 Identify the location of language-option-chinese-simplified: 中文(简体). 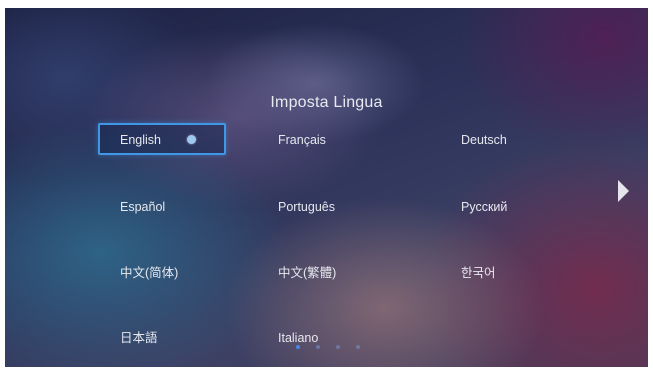
(162, 272).